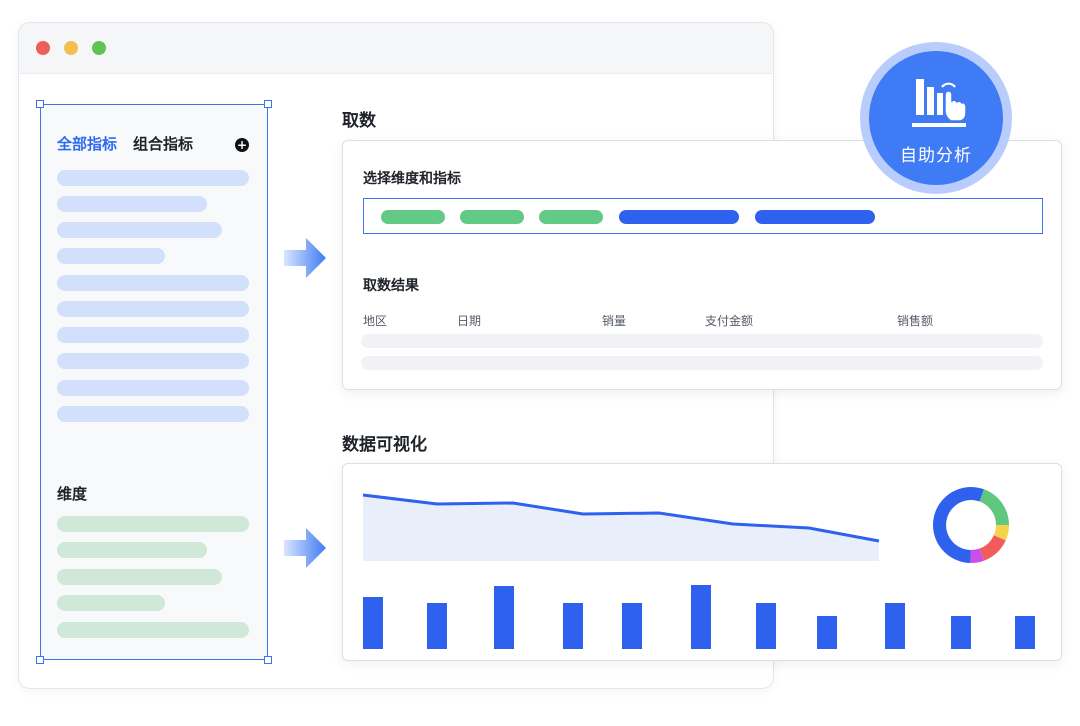 The image size is (1080, 726). Describe the element at coordinates (970, 525) in the screenshot. I see `donut-chart` at that location.